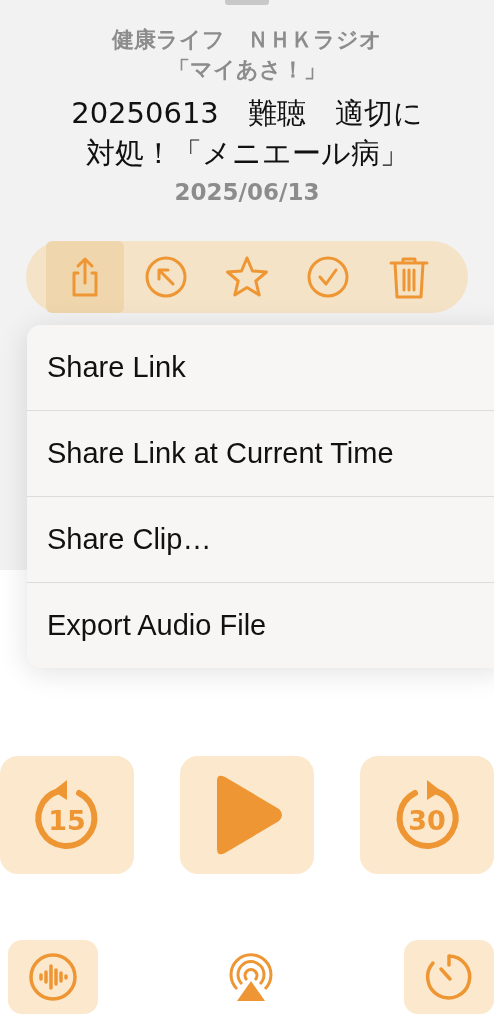  I want to click on menu-item: Export Audio File, so click(260, 625).